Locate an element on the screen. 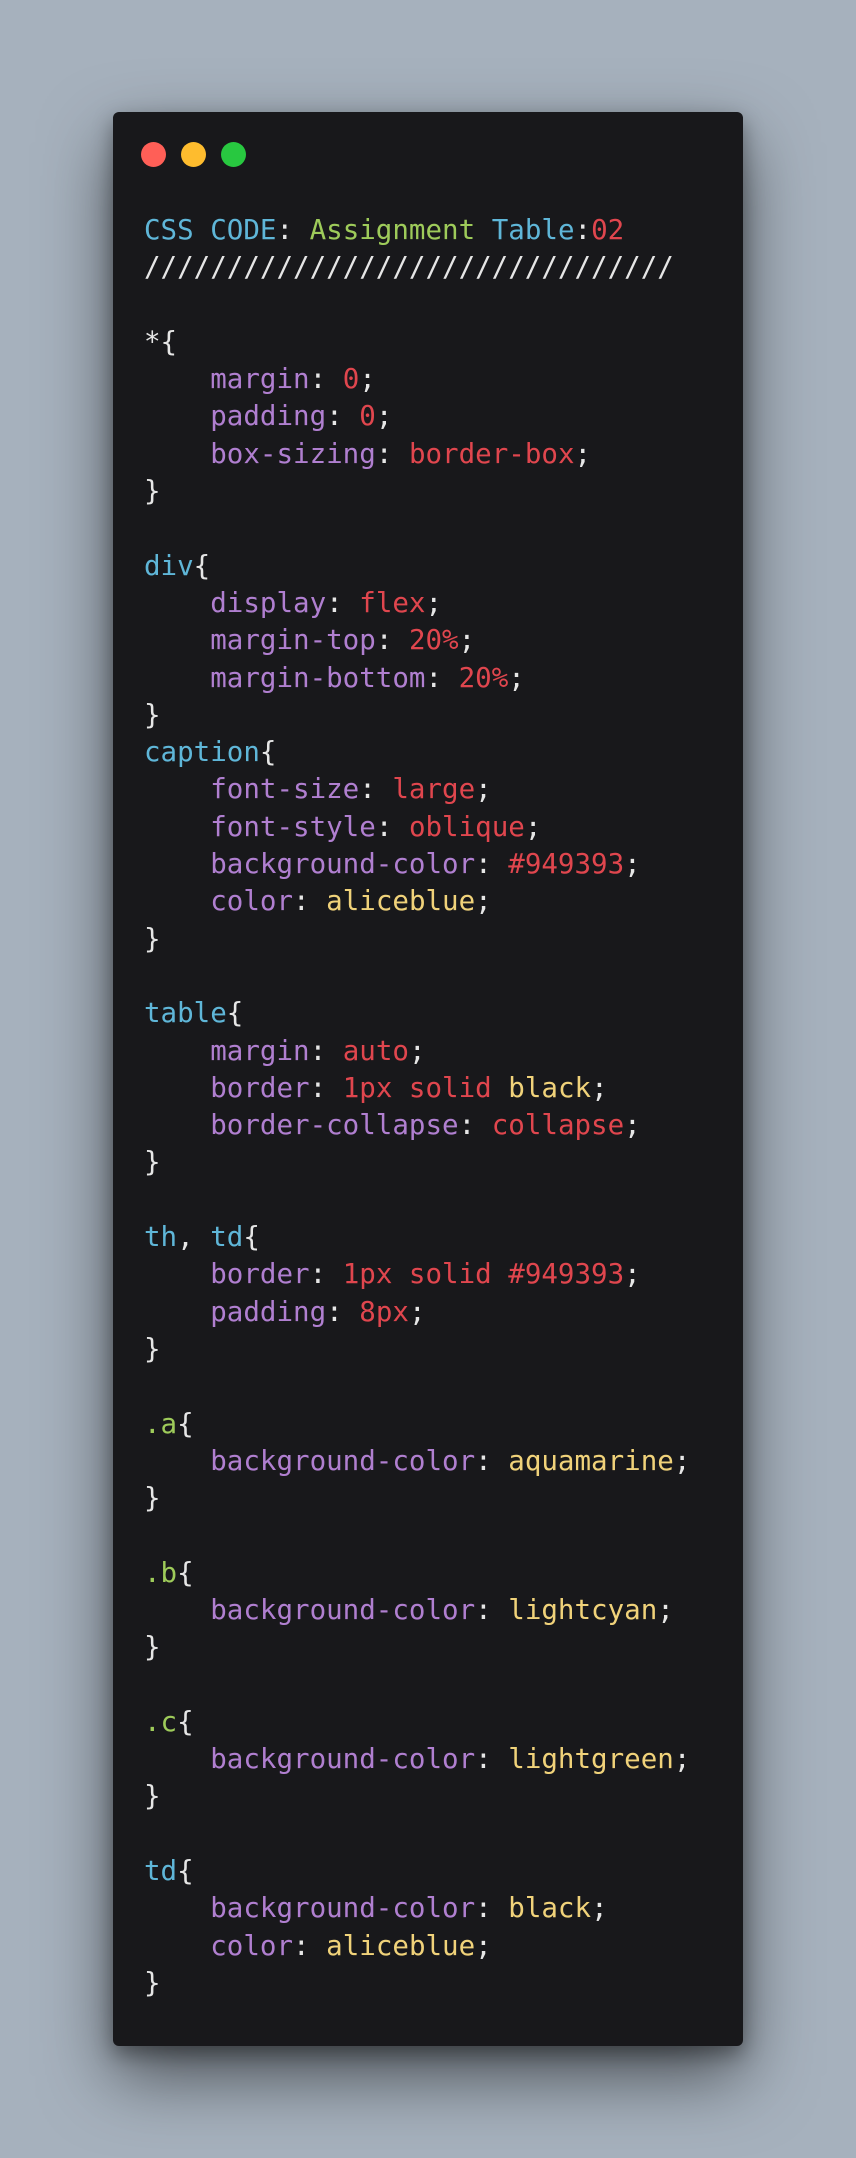 The width and height of the screenshot is (856, 2158). code-line: display: flex; is located at coordinates (417, 603).